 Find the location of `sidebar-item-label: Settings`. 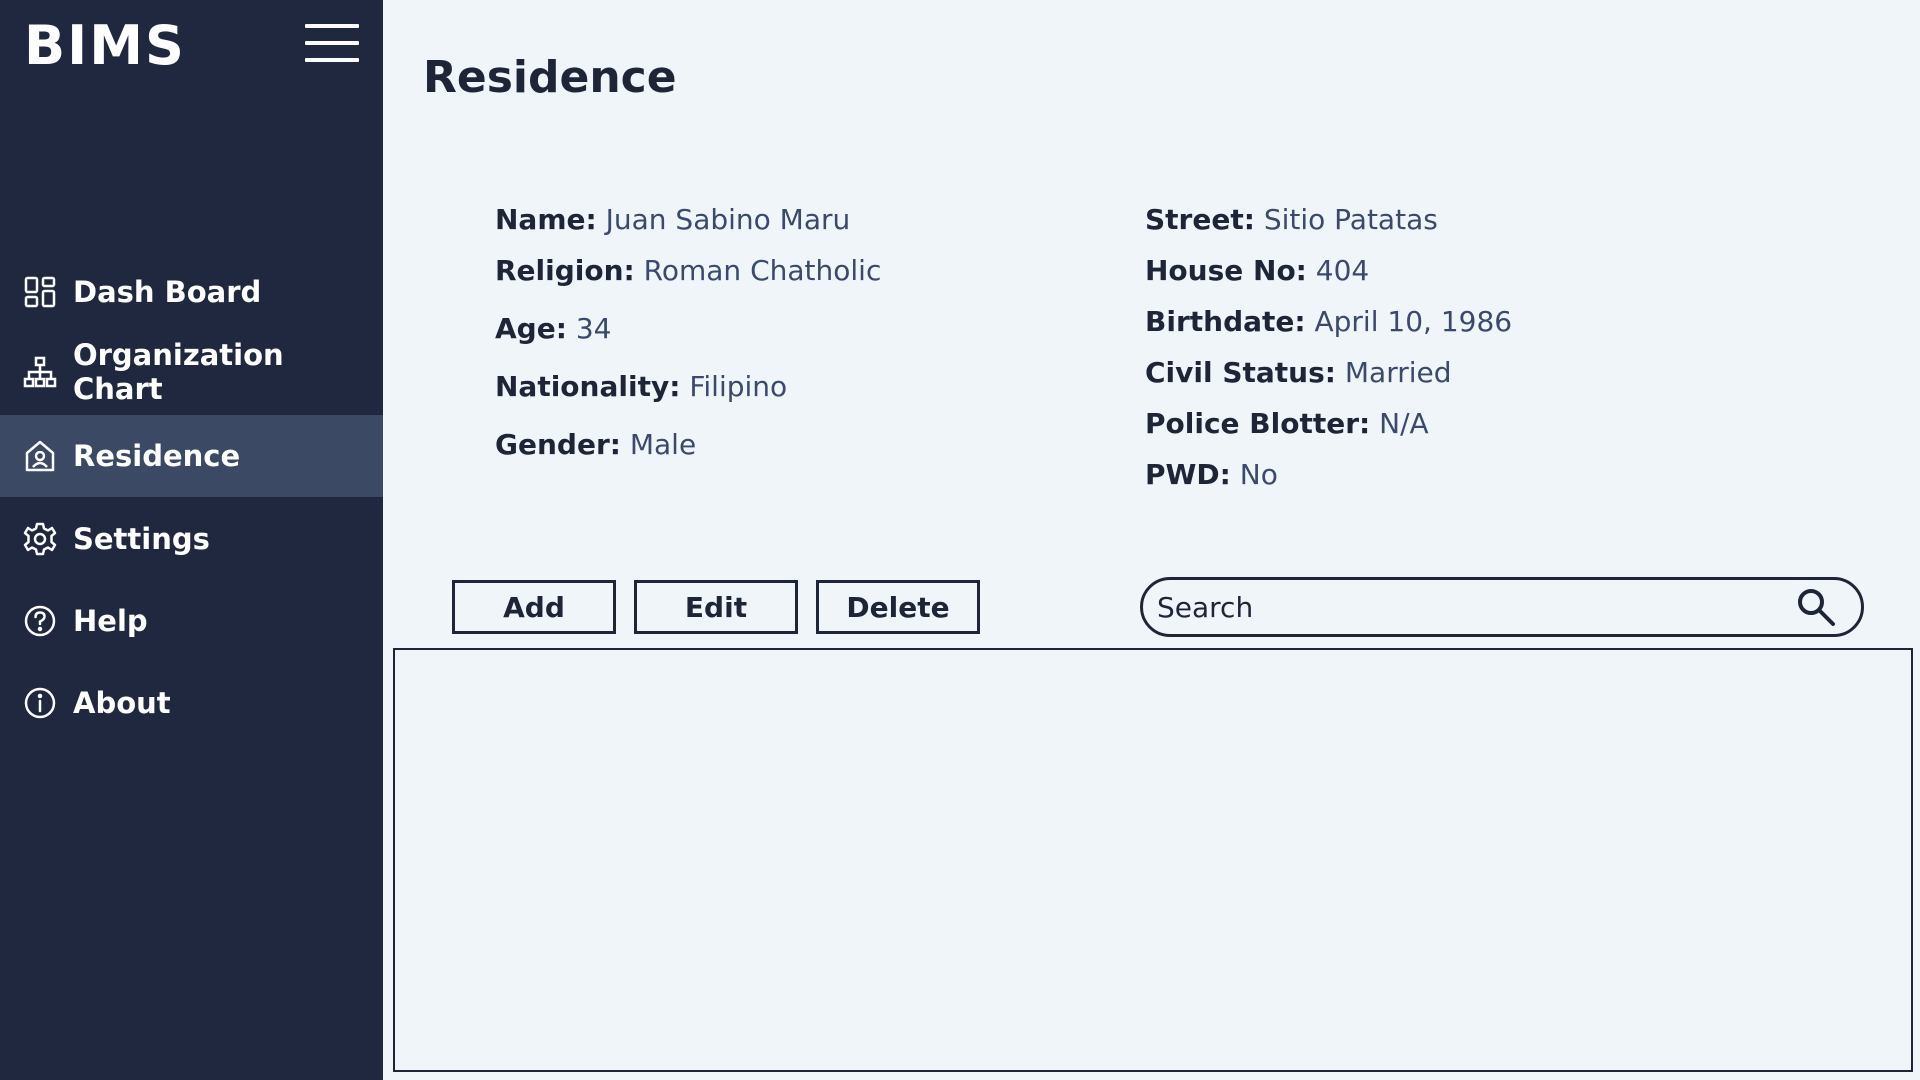

sidebar-item-label: Settings is located at coordinates (141, 539).